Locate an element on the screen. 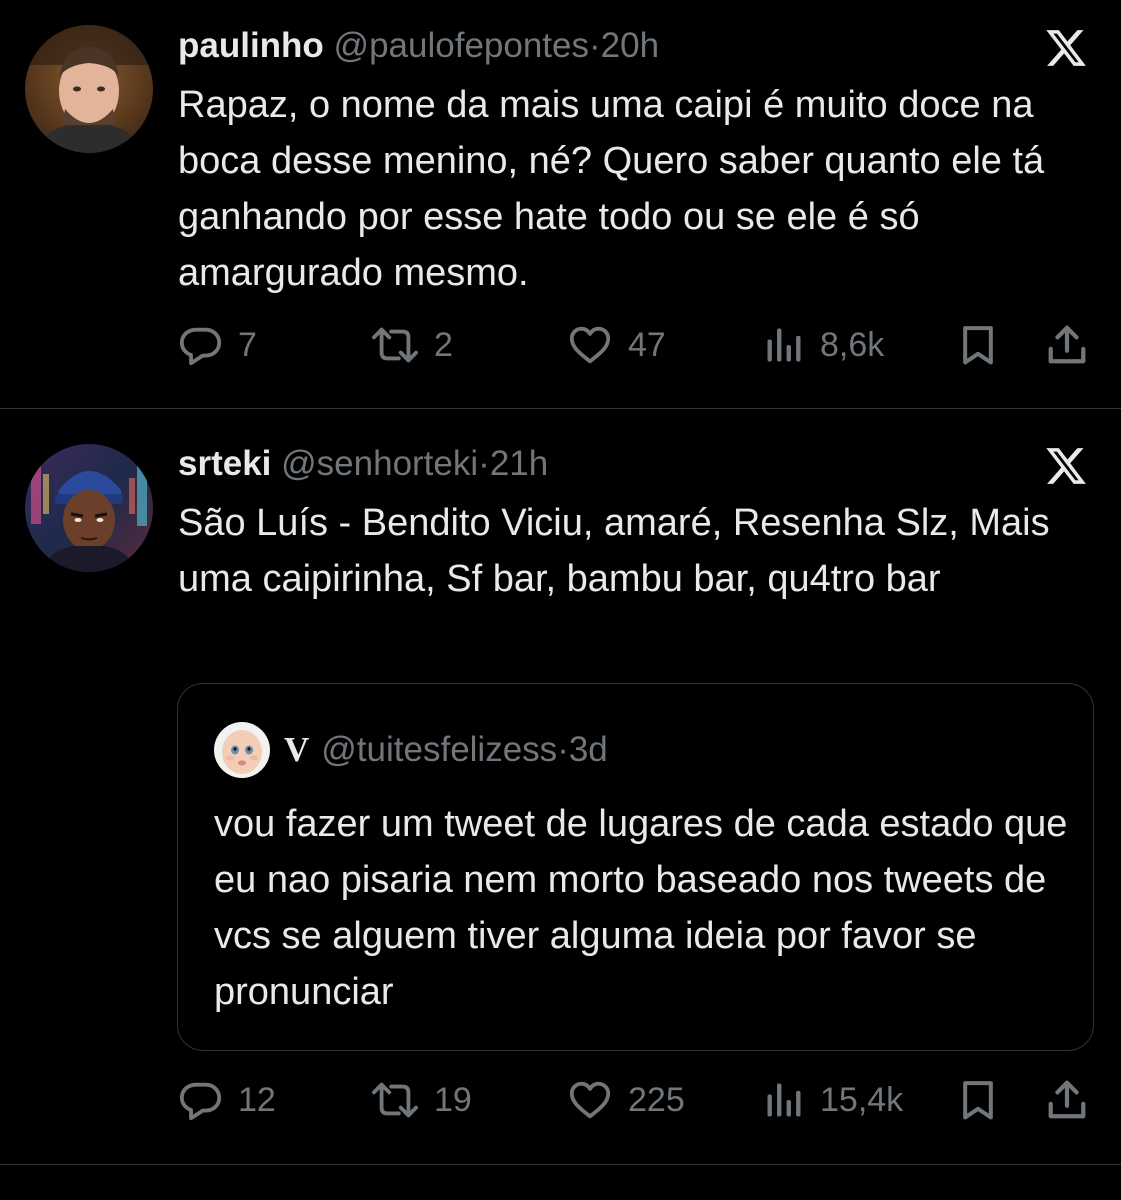 This screenshot has width=1121, height=1200. reply-count: 7 is located at coordinates (247, 344).